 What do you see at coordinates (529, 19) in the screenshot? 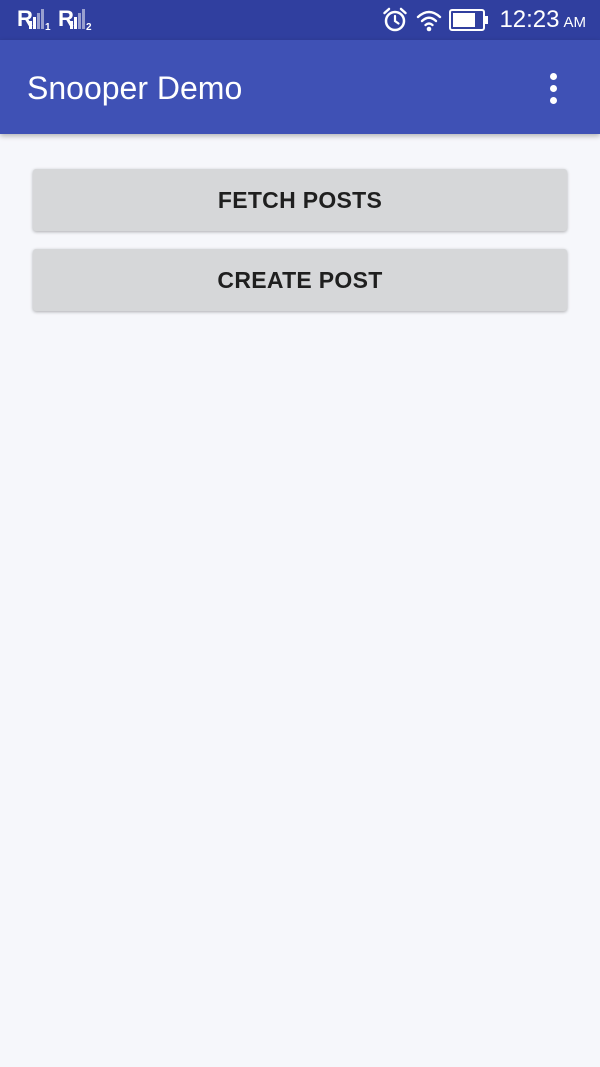
I see `clock-time: 12:23` at bounding box center [529, 19].